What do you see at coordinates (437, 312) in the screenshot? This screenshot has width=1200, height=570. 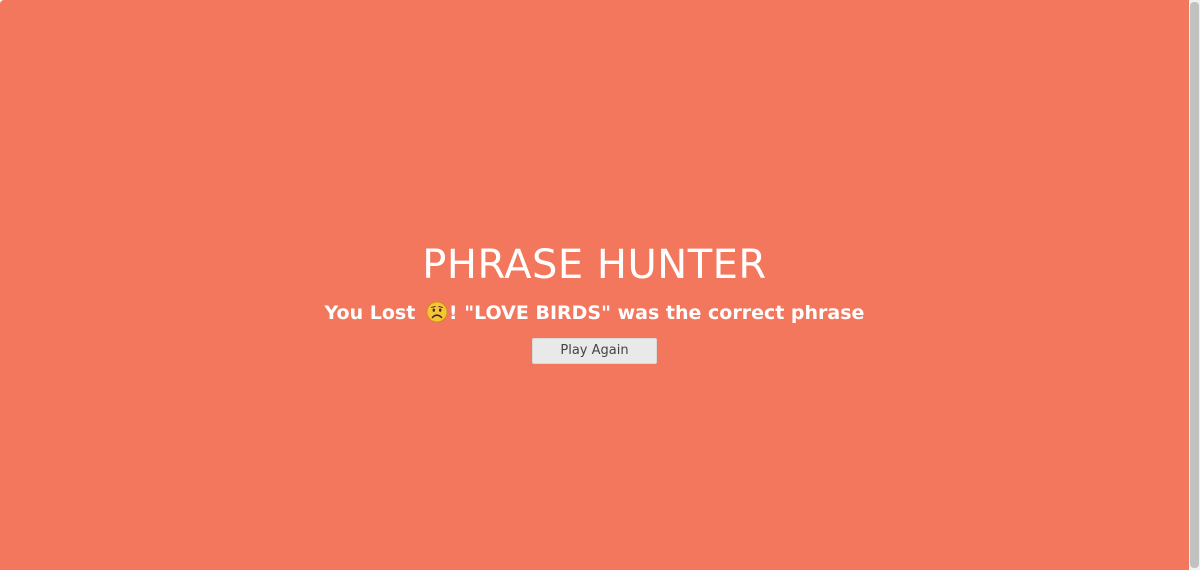 I see `sad-face-icon` at bounding box center [437, 312].